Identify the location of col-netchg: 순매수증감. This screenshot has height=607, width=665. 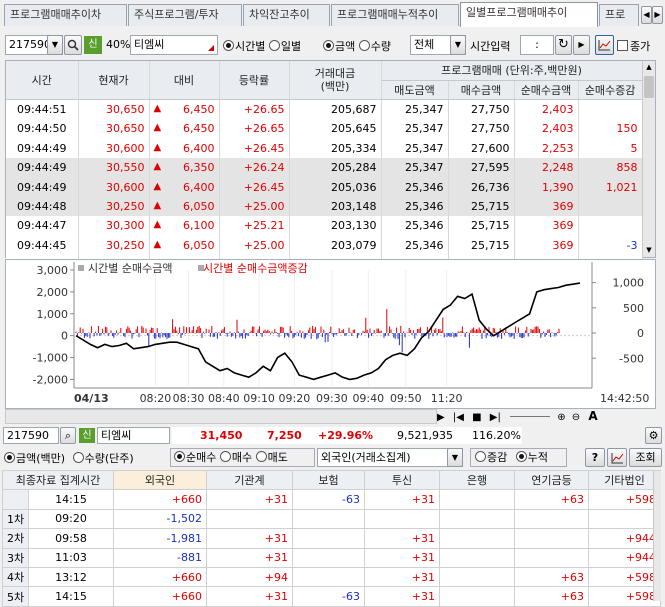
(610, 90).